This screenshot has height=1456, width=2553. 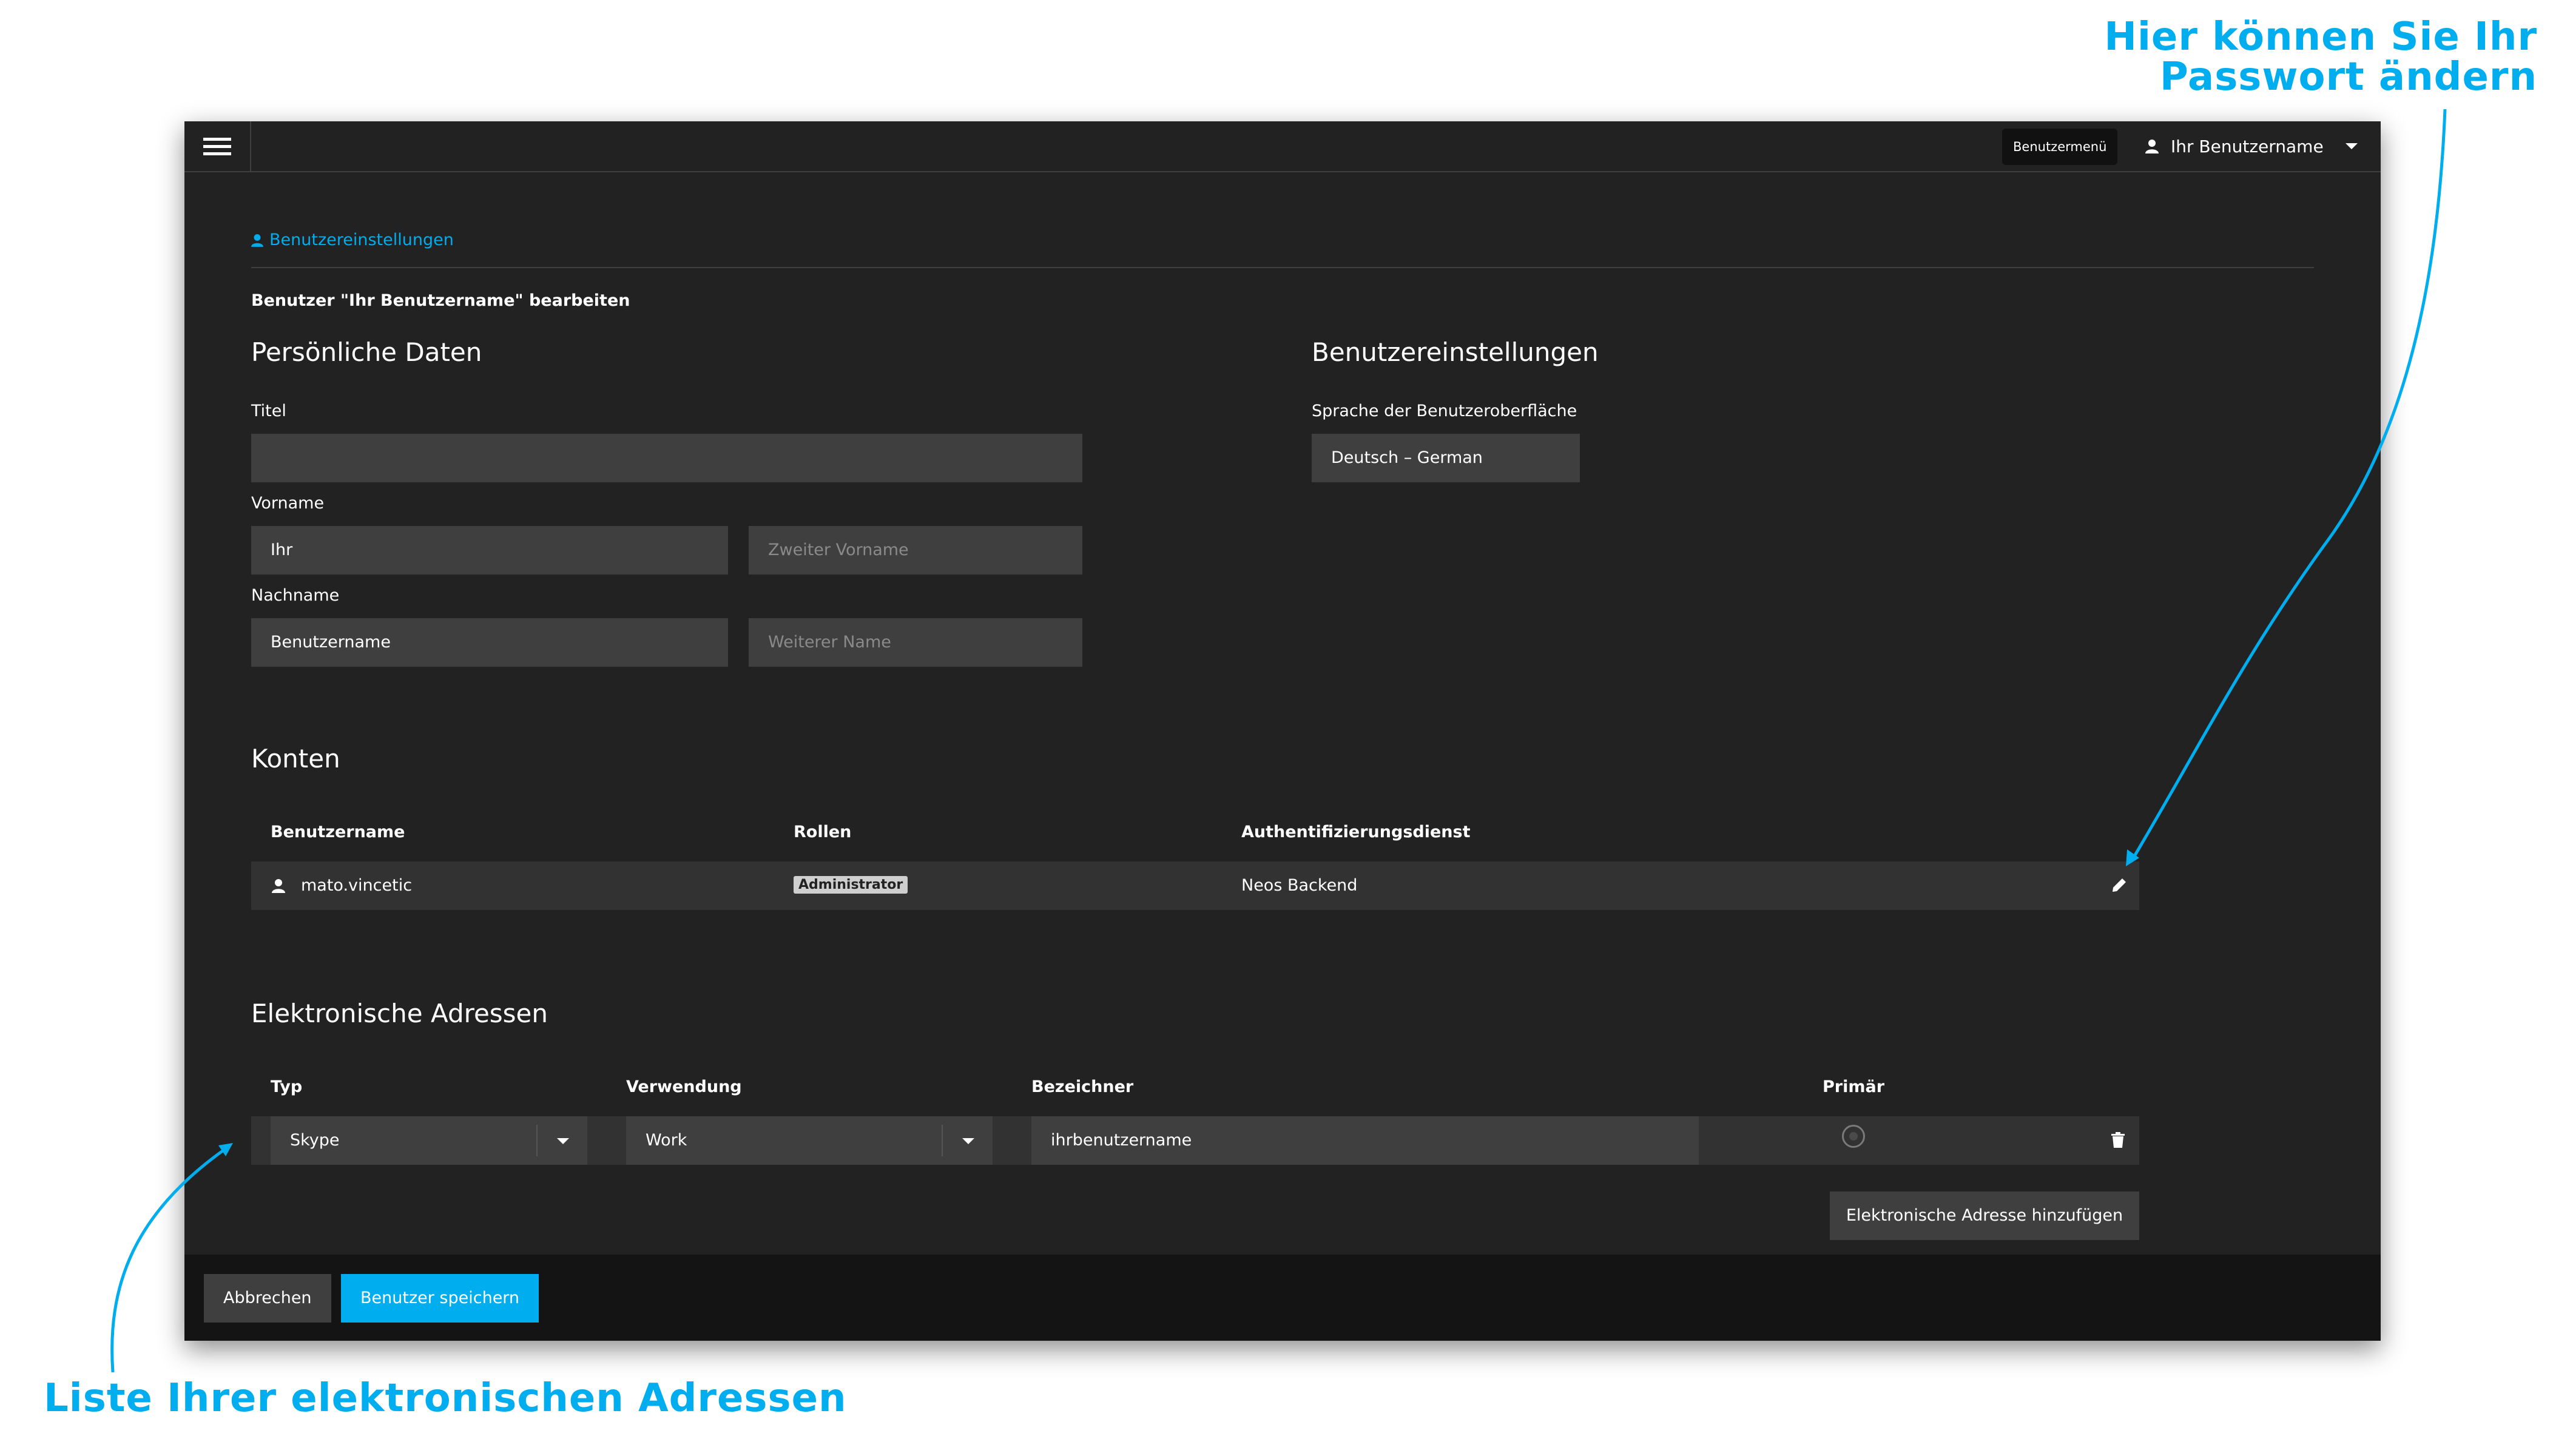 What do you see at coordinates (267, 1298) in the screenshot?
I see `cancel-button: Abbrechen` at bounding box center [267, 1298].